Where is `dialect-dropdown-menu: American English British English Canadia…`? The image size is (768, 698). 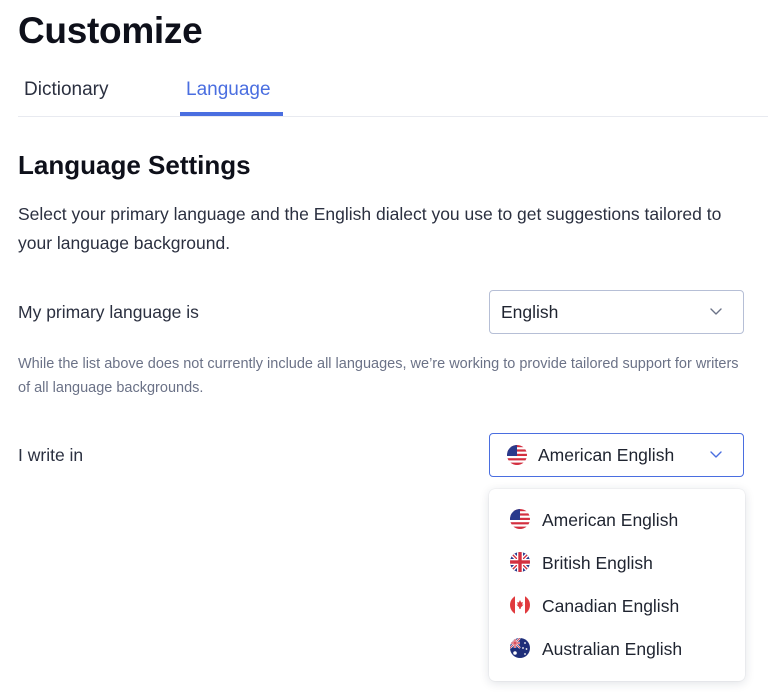 dialect-dropdown-menu: American English British English Canadia… is located at coordinates (617, 585).